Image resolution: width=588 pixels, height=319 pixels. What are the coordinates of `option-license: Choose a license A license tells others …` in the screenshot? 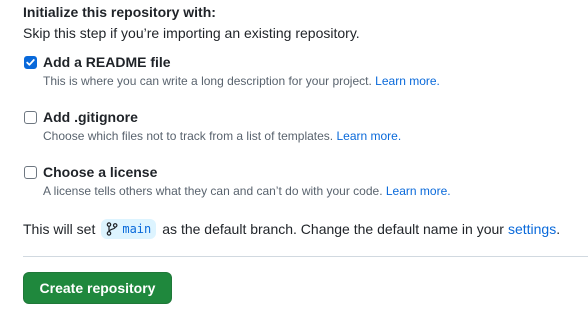 It's located at (303, 181).